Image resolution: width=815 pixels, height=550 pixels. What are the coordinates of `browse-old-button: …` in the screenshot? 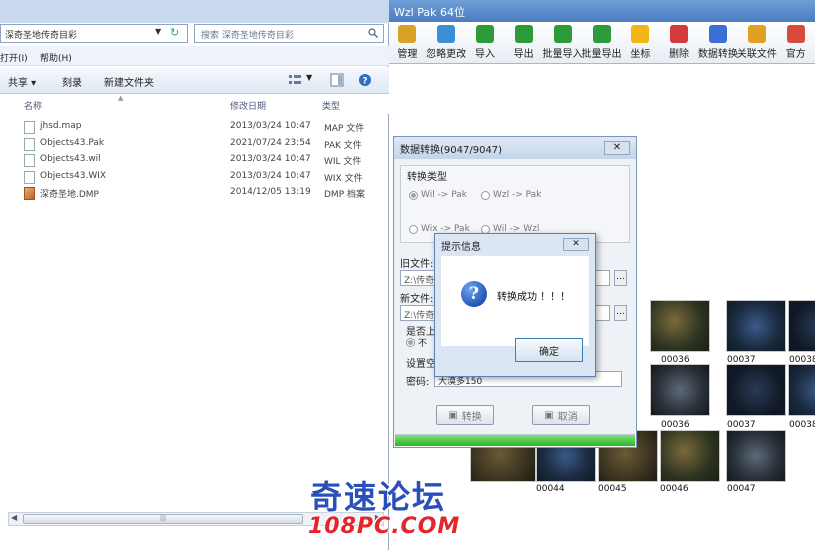 It's located at (620, 278).